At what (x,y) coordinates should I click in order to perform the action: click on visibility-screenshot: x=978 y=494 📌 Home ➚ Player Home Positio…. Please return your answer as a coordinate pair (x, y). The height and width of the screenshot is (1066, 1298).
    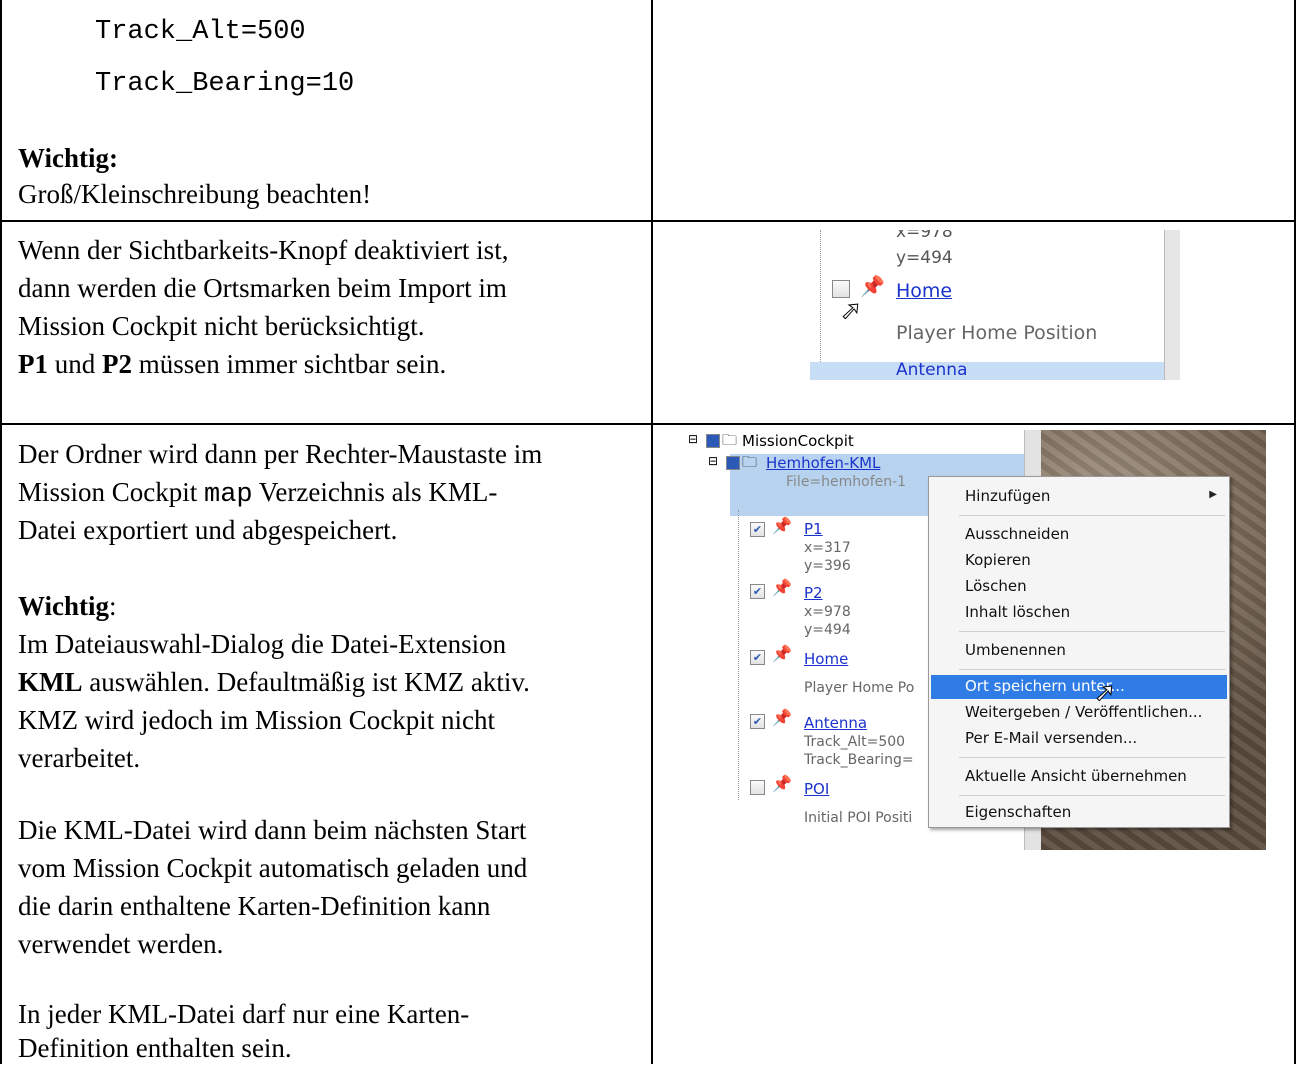
    Looking at the image, I should click on (995, 305).